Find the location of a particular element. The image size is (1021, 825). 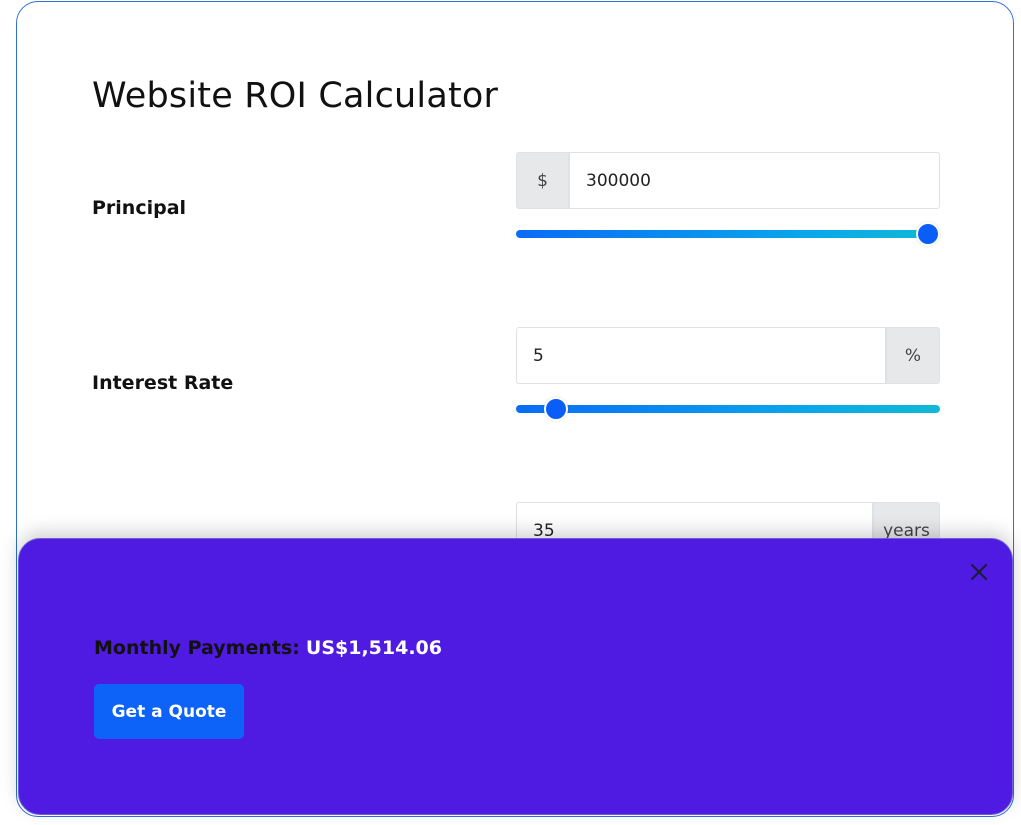

percent-suffix: % is located at coordinates (913, 355).